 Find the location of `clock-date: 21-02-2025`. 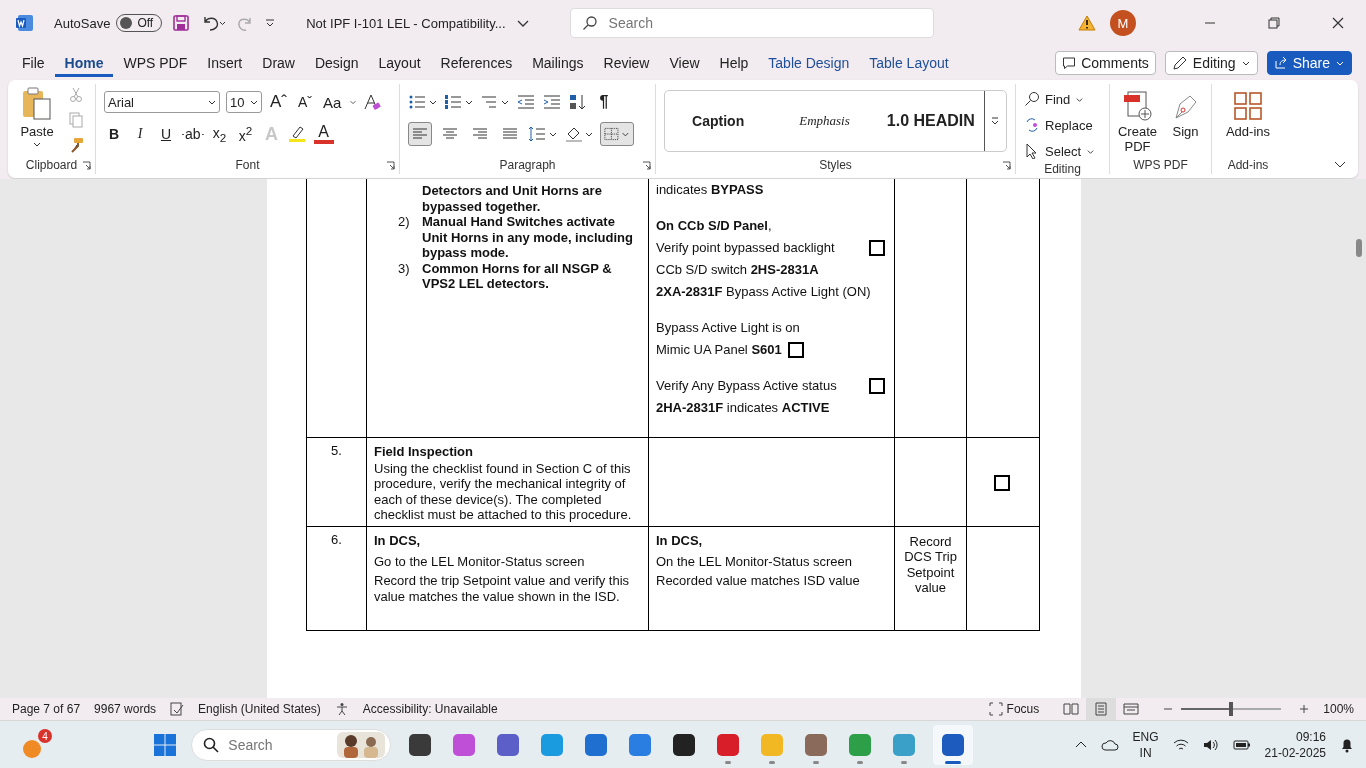

clock-date: 21-02-2025 is located at coordinates (1295, 753).